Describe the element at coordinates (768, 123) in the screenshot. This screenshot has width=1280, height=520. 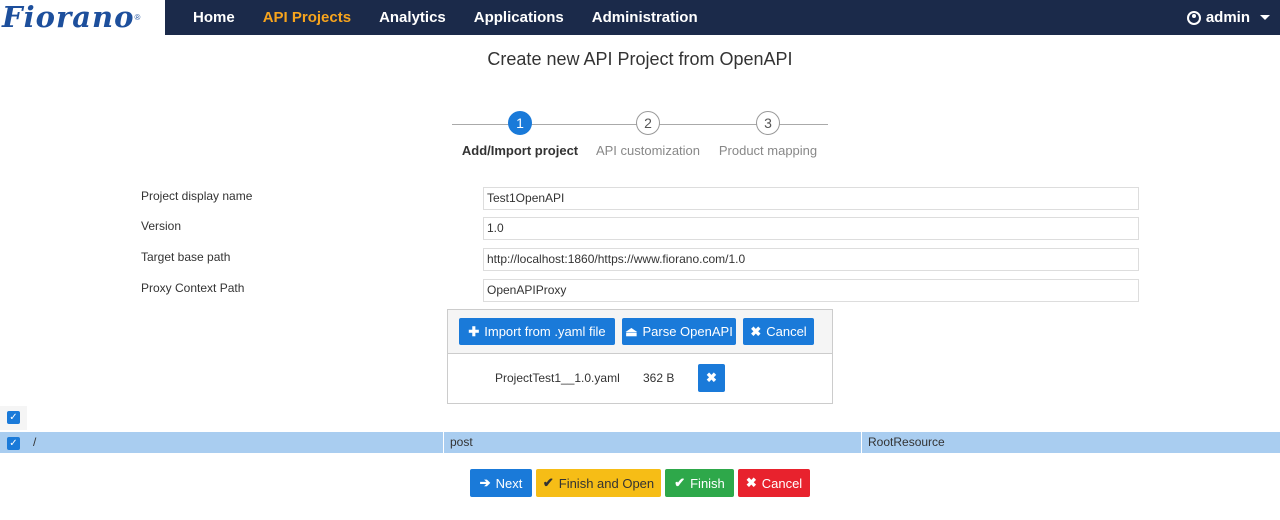
I see `step-number: 3` at that location.